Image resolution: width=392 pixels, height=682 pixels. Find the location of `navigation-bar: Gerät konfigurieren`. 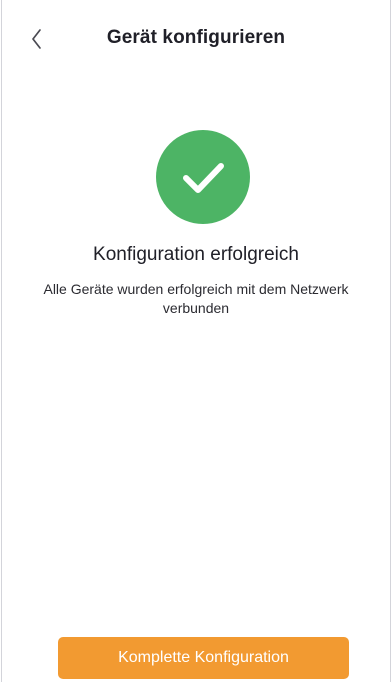

navigation-bar: Gerät konfigurieren is located at coordinates (196, 39).